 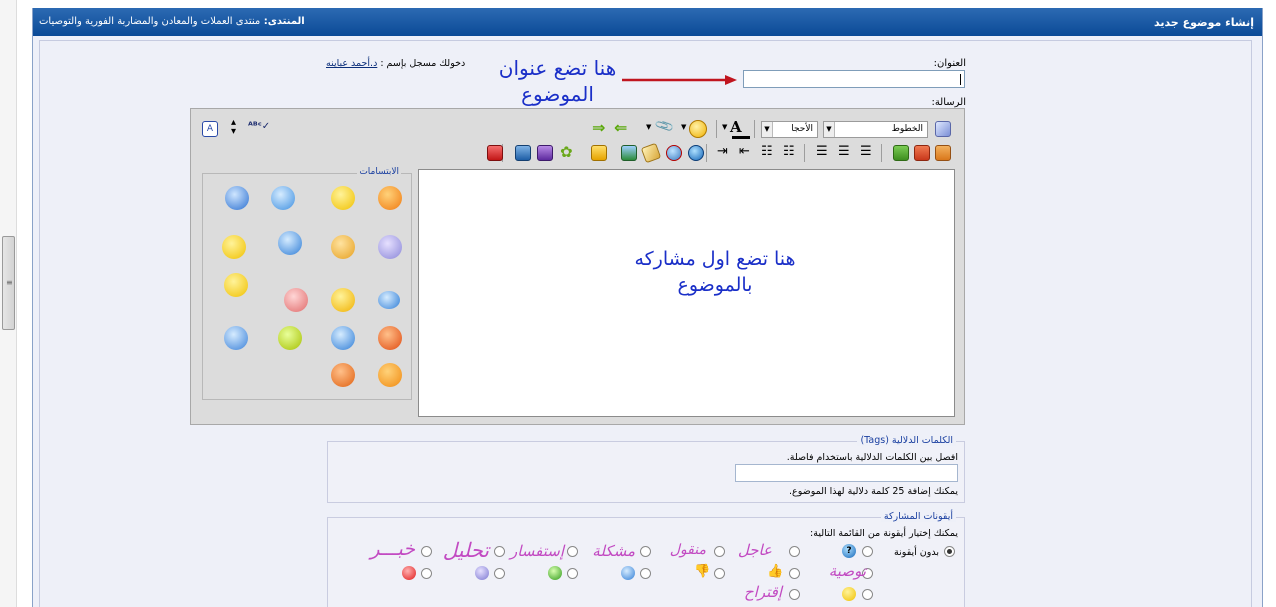 I want to click on frown-icon, so click(x=482, y=573).